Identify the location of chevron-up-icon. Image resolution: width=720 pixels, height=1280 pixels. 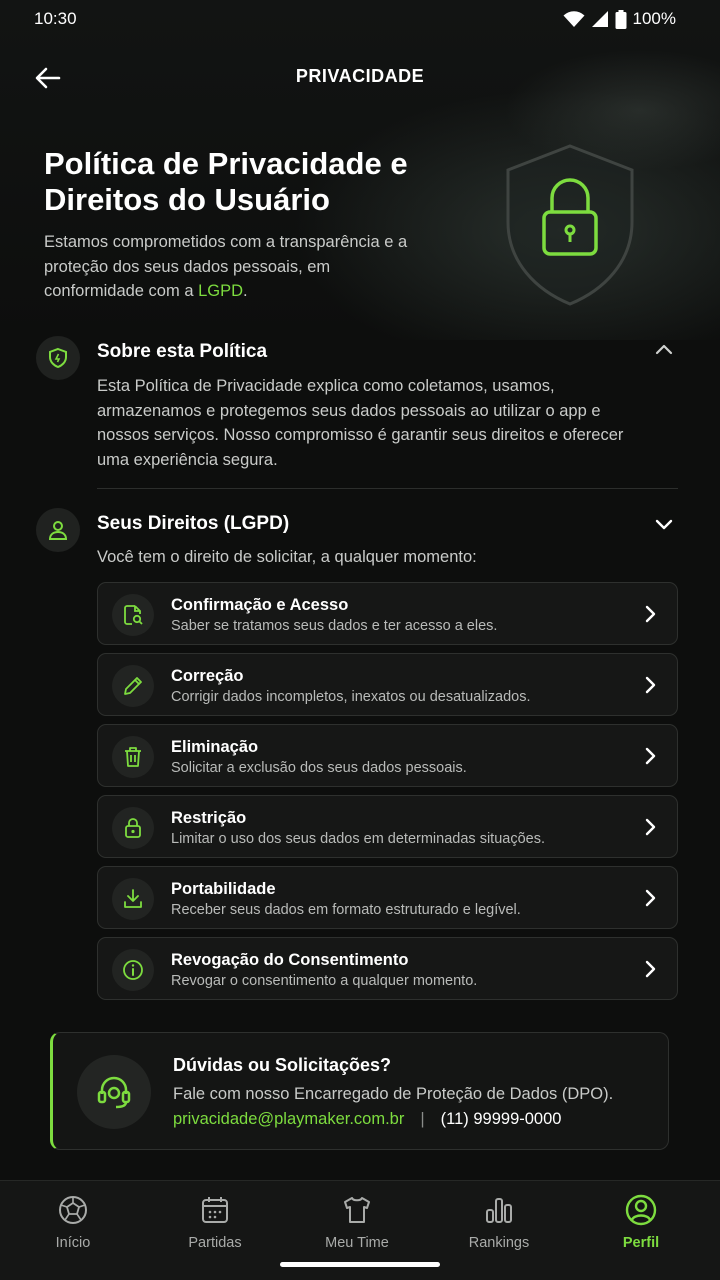
(664, 350).